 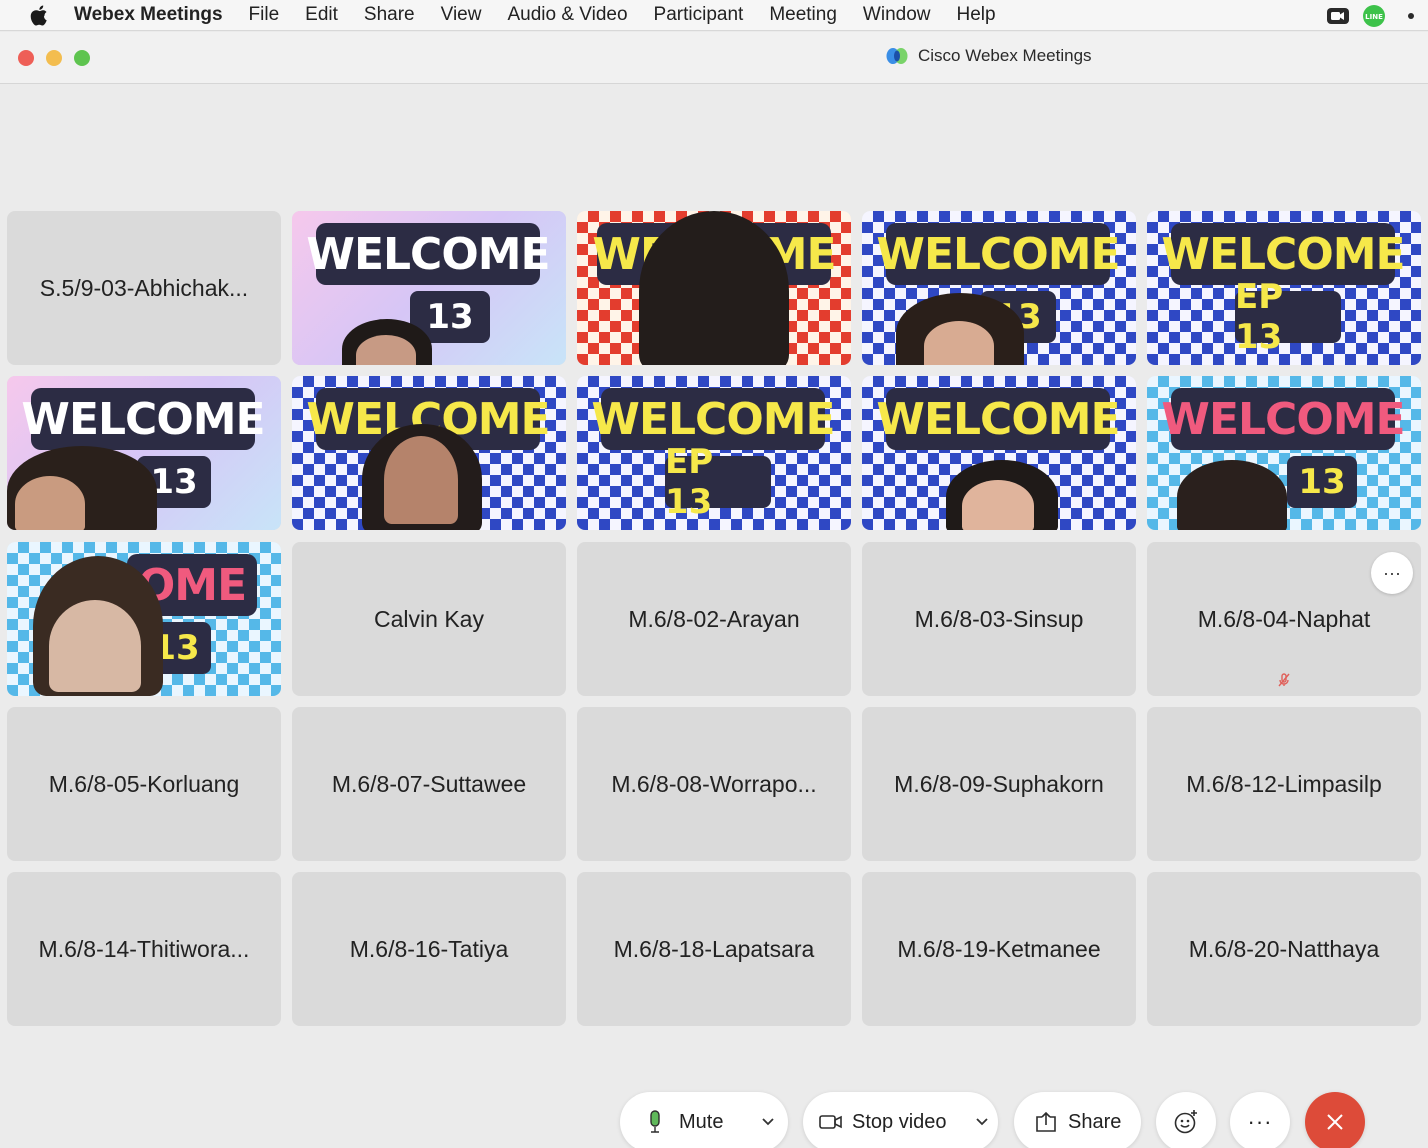 I want to click on mute-control: Mute, so click(x=704, y=1120).